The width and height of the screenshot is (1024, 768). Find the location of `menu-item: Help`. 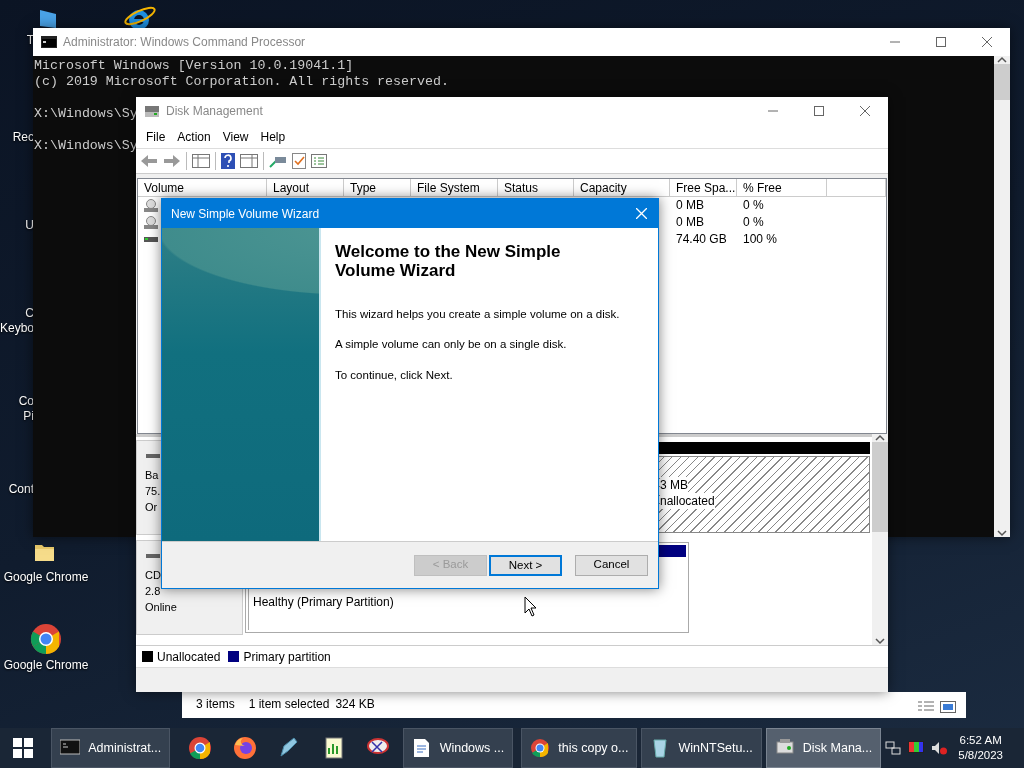

menu-item: Help is located at coordinates (273, 136).